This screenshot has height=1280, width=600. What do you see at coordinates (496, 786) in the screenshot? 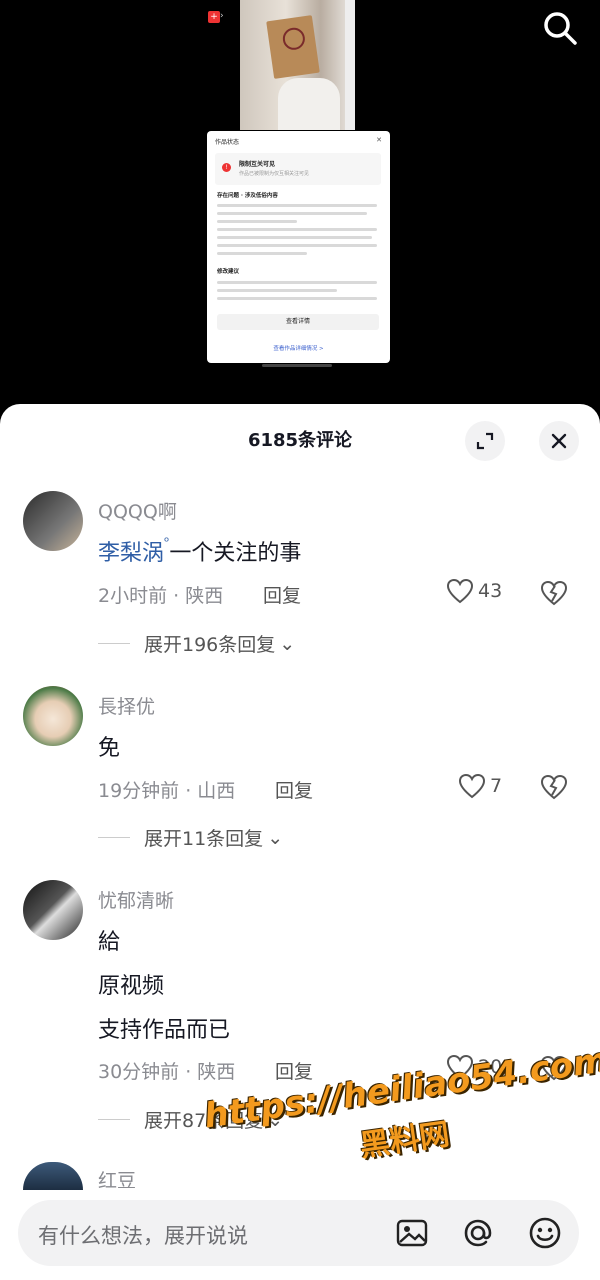
I see `like-count: 7` at bounding box center [496, 786].